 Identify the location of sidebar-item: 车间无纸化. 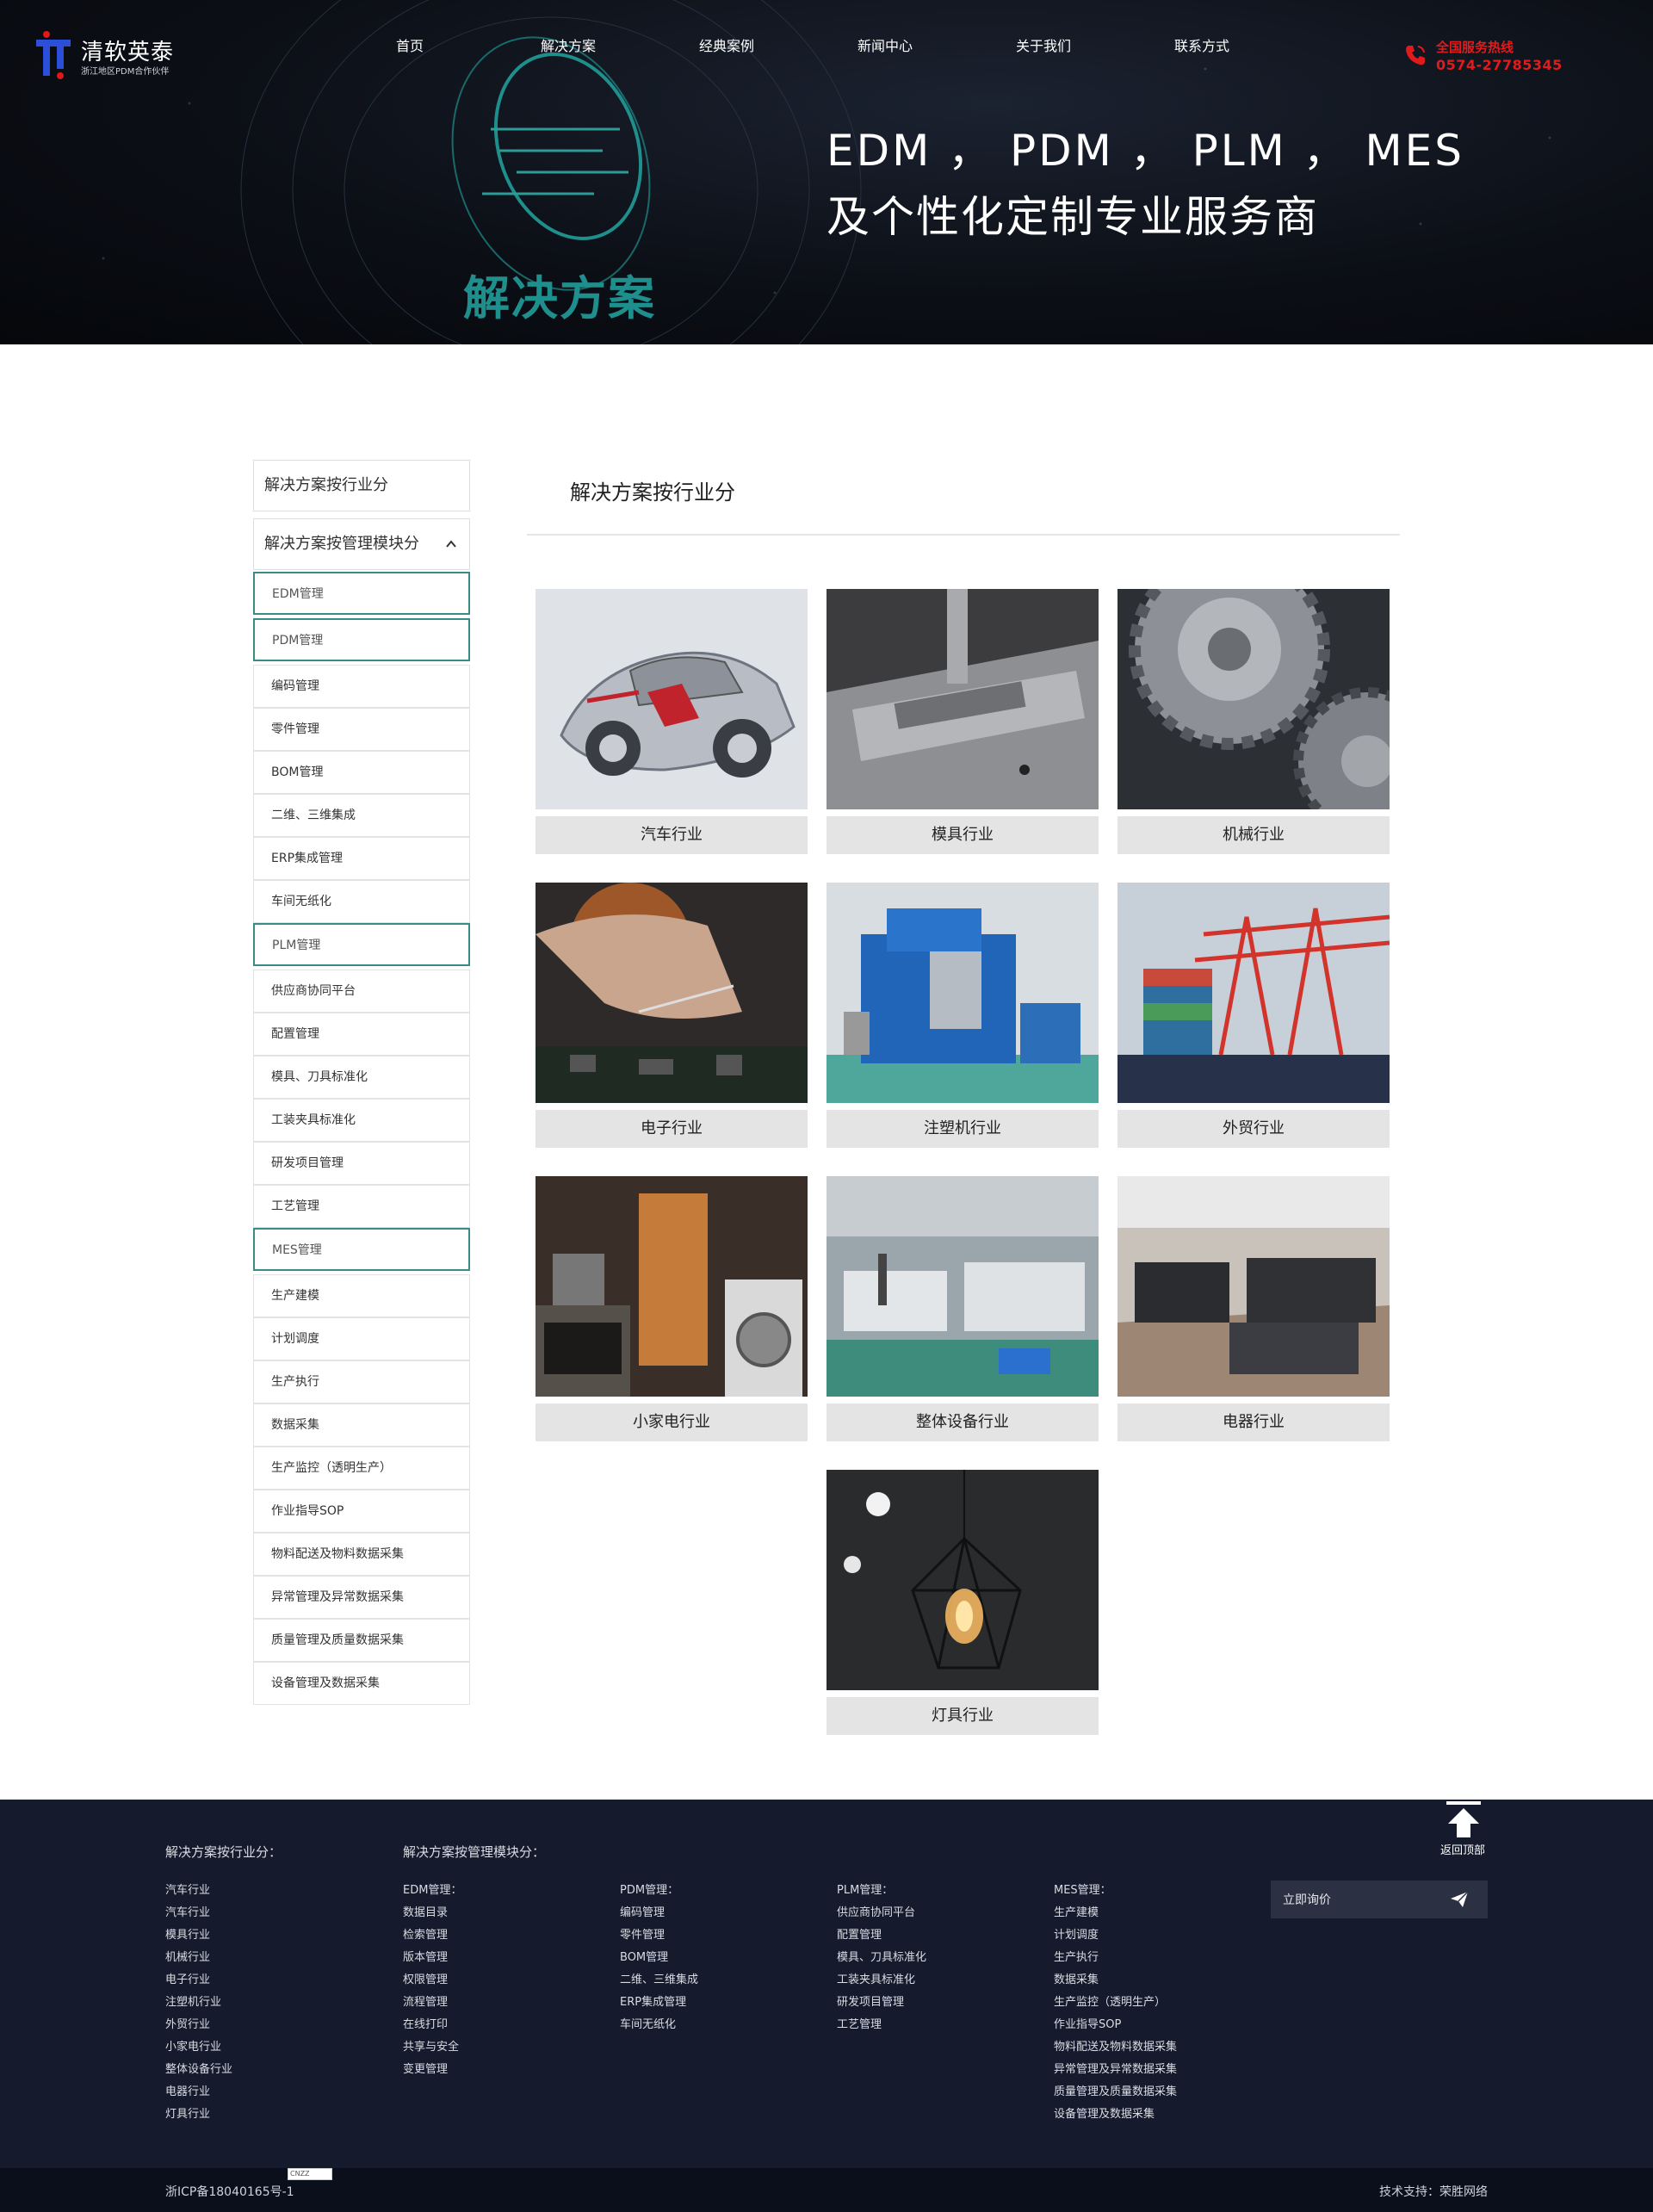
(362, 901).